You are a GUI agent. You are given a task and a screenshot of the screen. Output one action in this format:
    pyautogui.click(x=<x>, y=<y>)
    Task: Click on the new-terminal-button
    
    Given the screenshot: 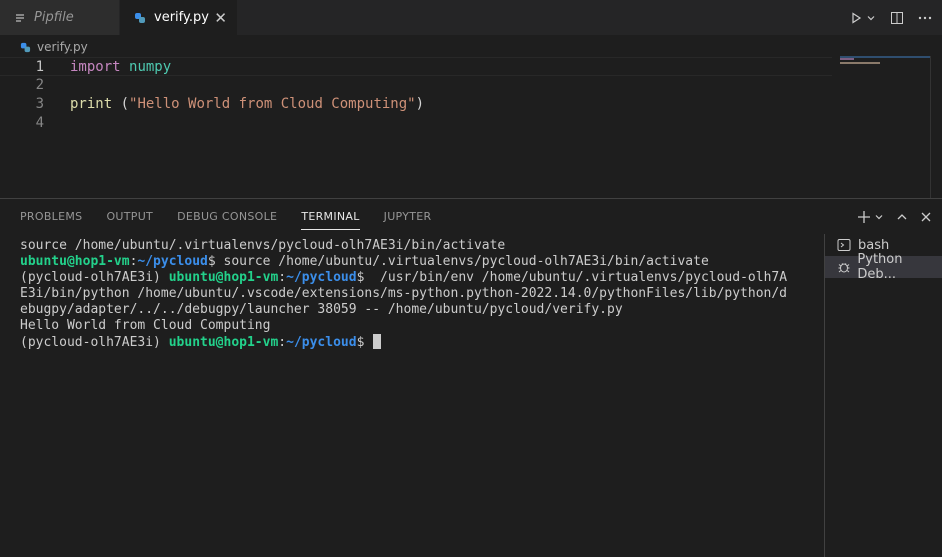 What is the action you would take?
    pyautogui.click(x=870, y=217)
    